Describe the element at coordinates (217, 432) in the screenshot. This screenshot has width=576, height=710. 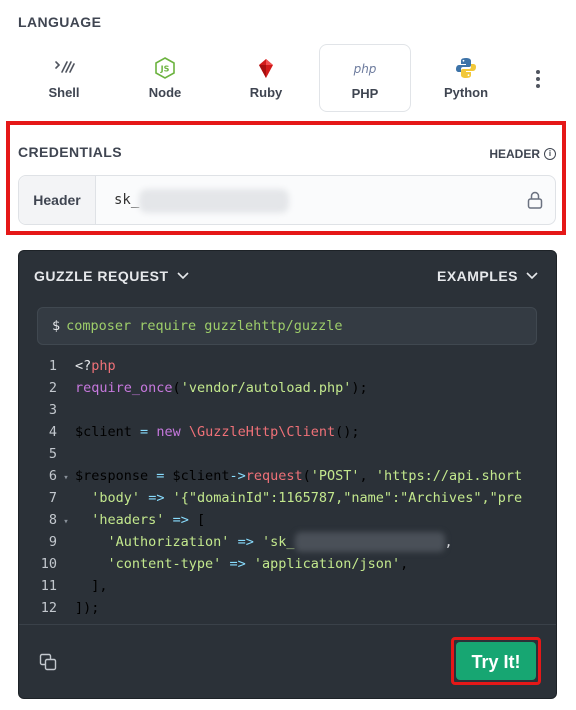
I see `code-text: $client = new \GuzzleHttp\Client();` at that location.